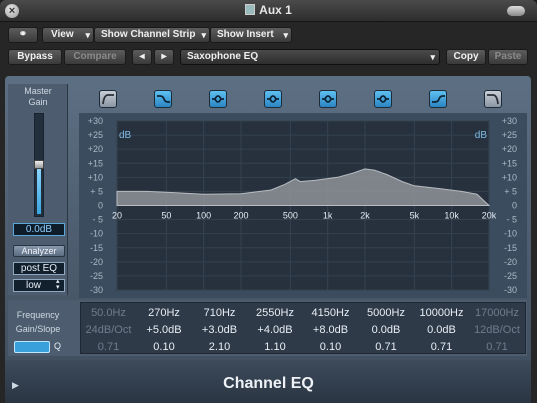 This screenshot has width=537, height=403. I want to click on preset-menu: Saxophone EQ, so click(310, 57).